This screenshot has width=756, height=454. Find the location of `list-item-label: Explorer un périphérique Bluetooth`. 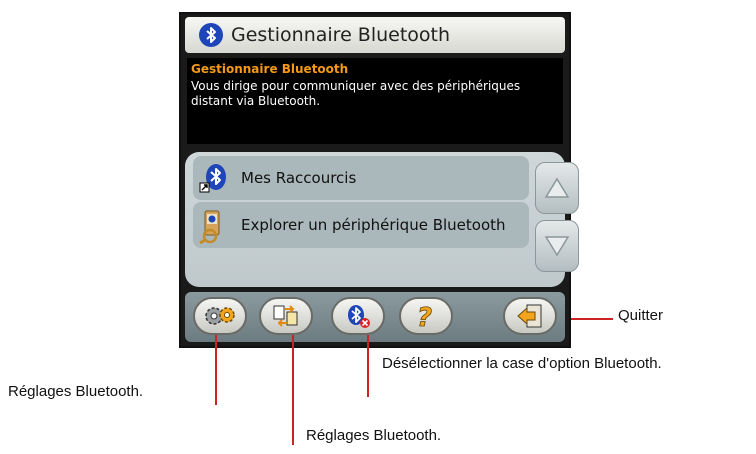

list-item-label: Explorer un périphérique Bluetooth is located at coordinates (373, 225).